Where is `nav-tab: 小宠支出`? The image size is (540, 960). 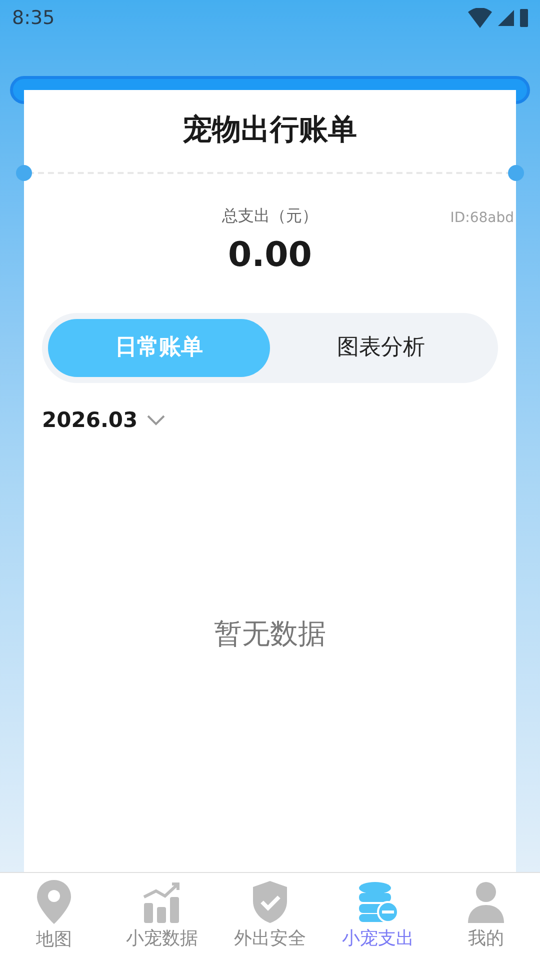
nav-tab: 小宠支出 is located at coordinates (378, 916).